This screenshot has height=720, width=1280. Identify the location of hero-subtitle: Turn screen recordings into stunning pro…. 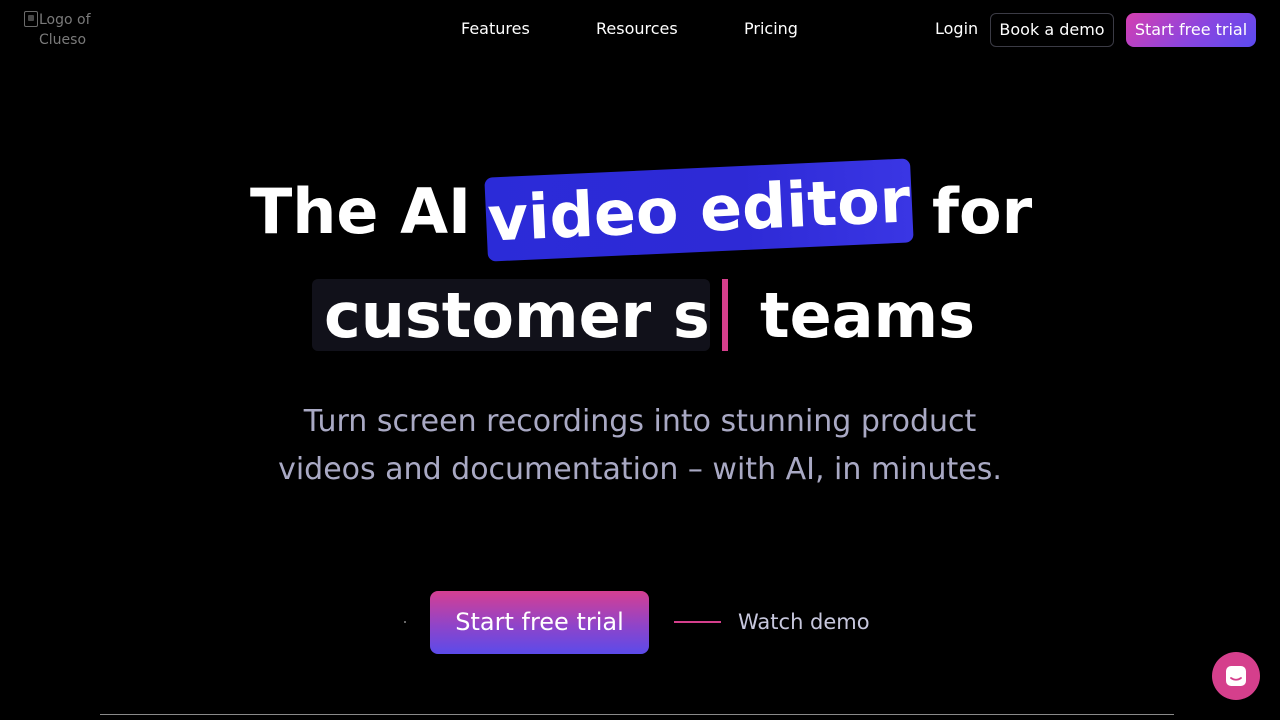
(640, 445).